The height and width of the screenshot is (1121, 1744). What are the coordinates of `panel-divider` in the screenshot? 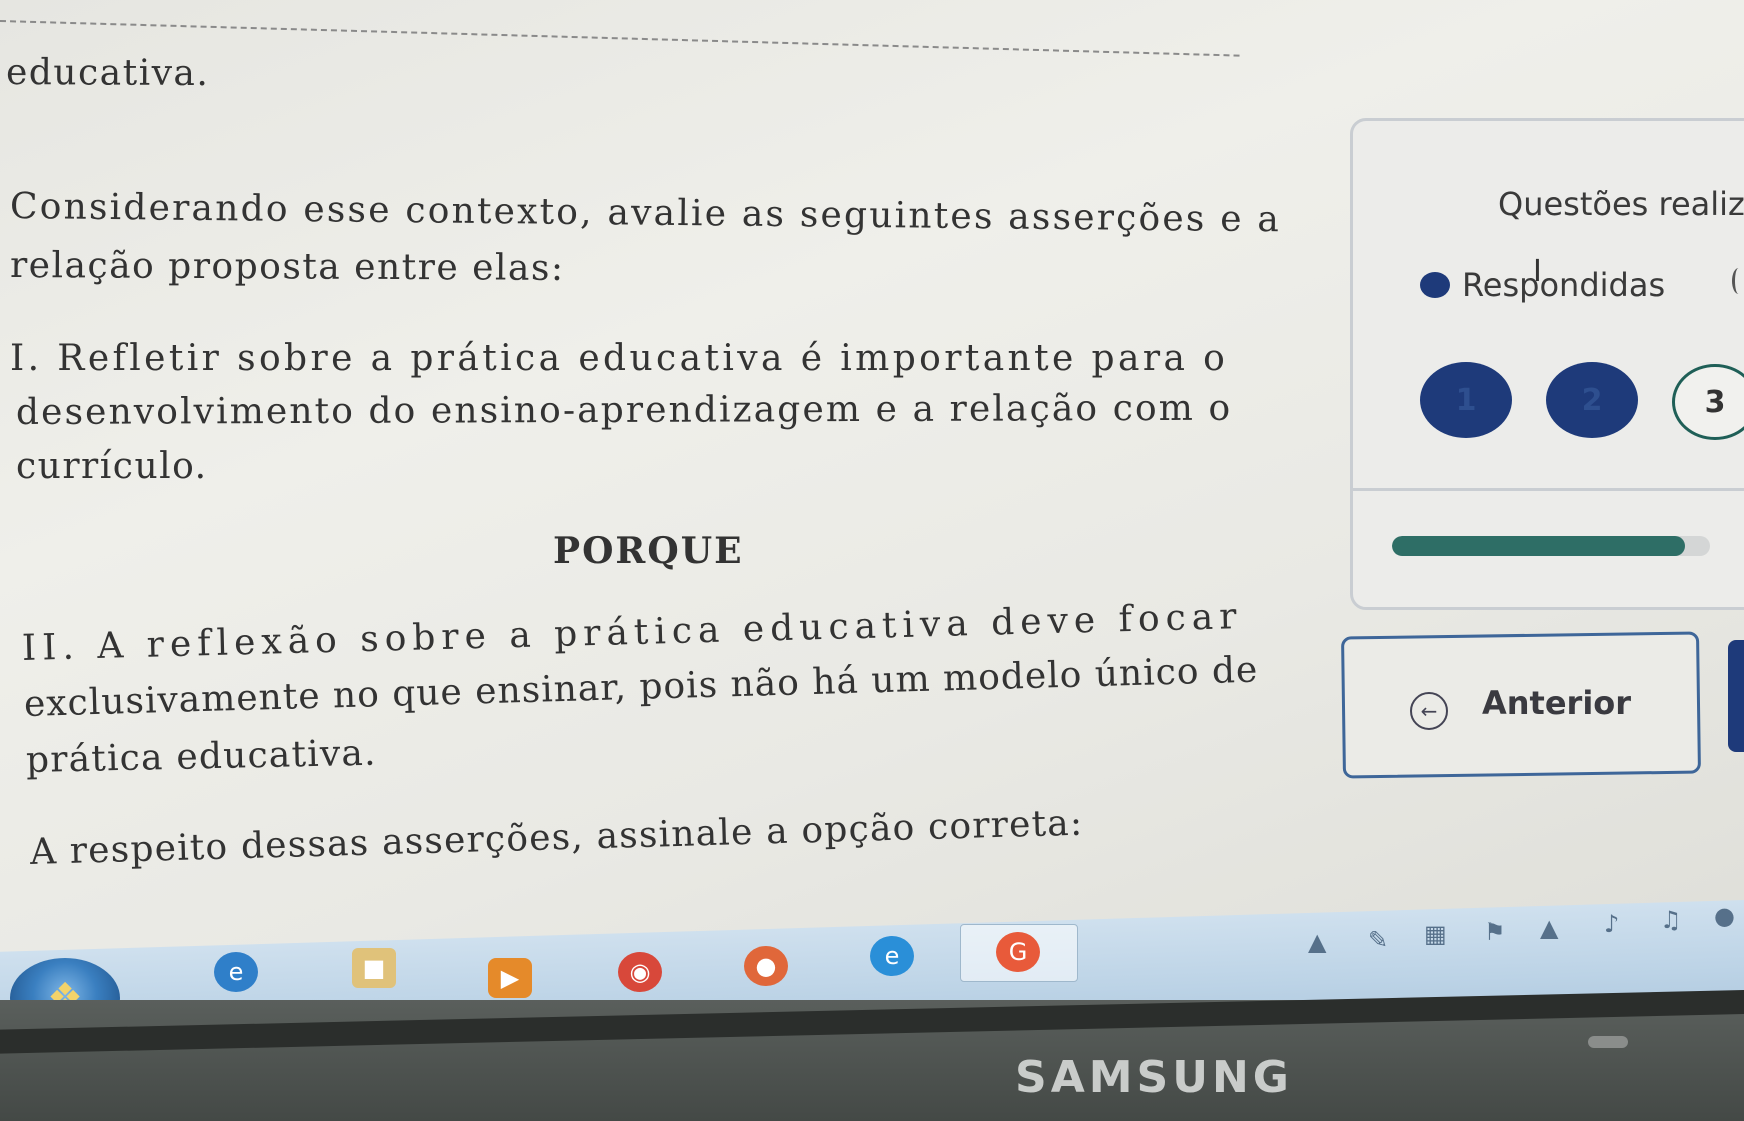 It's located at (1548, 489).